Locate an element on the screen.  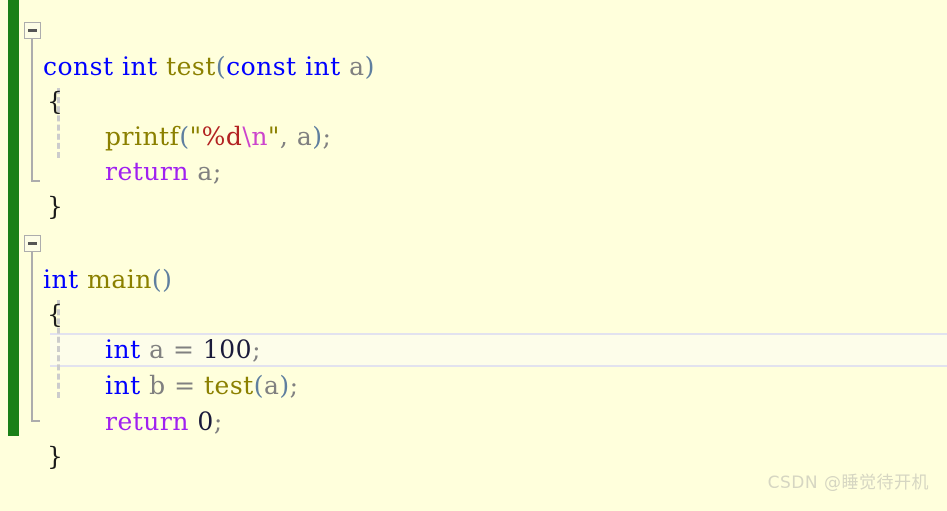
code-line-12: } is located at coordinates (473, 437).